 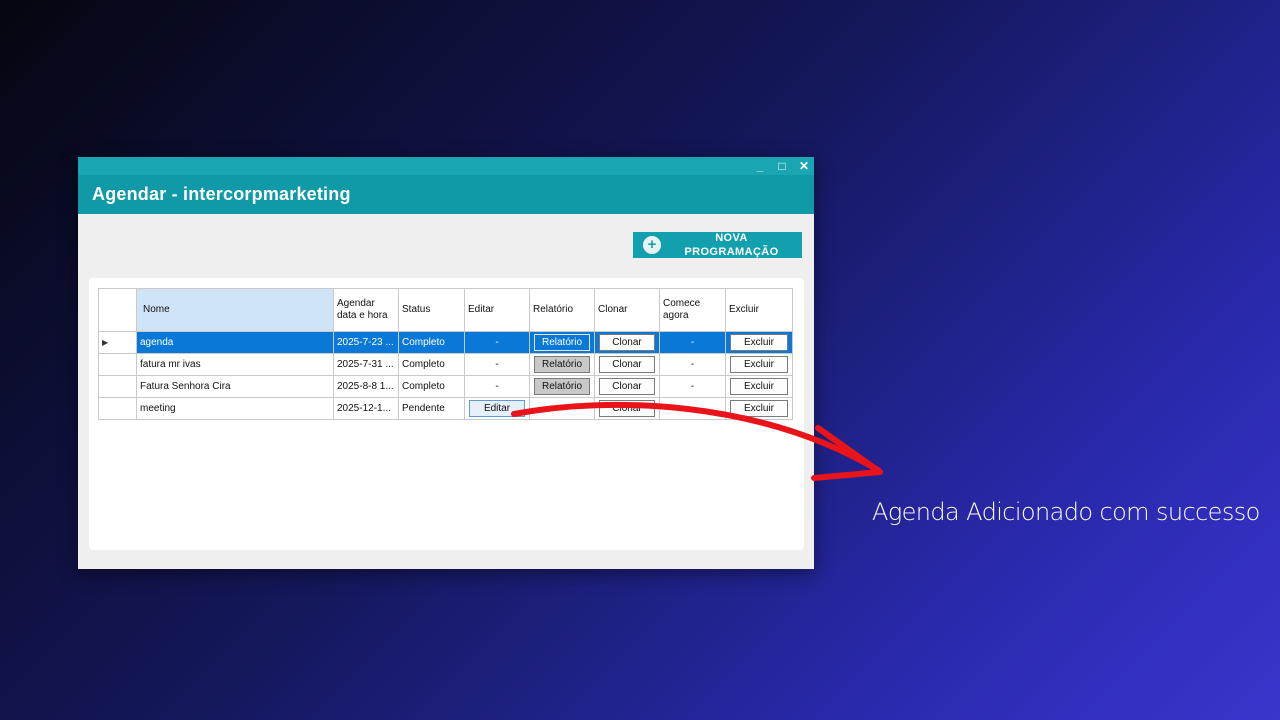 What do you see at coordinates (760, 166) in the screenshot?
I see `minimize-icon: _` at bounding box center [760, 166].